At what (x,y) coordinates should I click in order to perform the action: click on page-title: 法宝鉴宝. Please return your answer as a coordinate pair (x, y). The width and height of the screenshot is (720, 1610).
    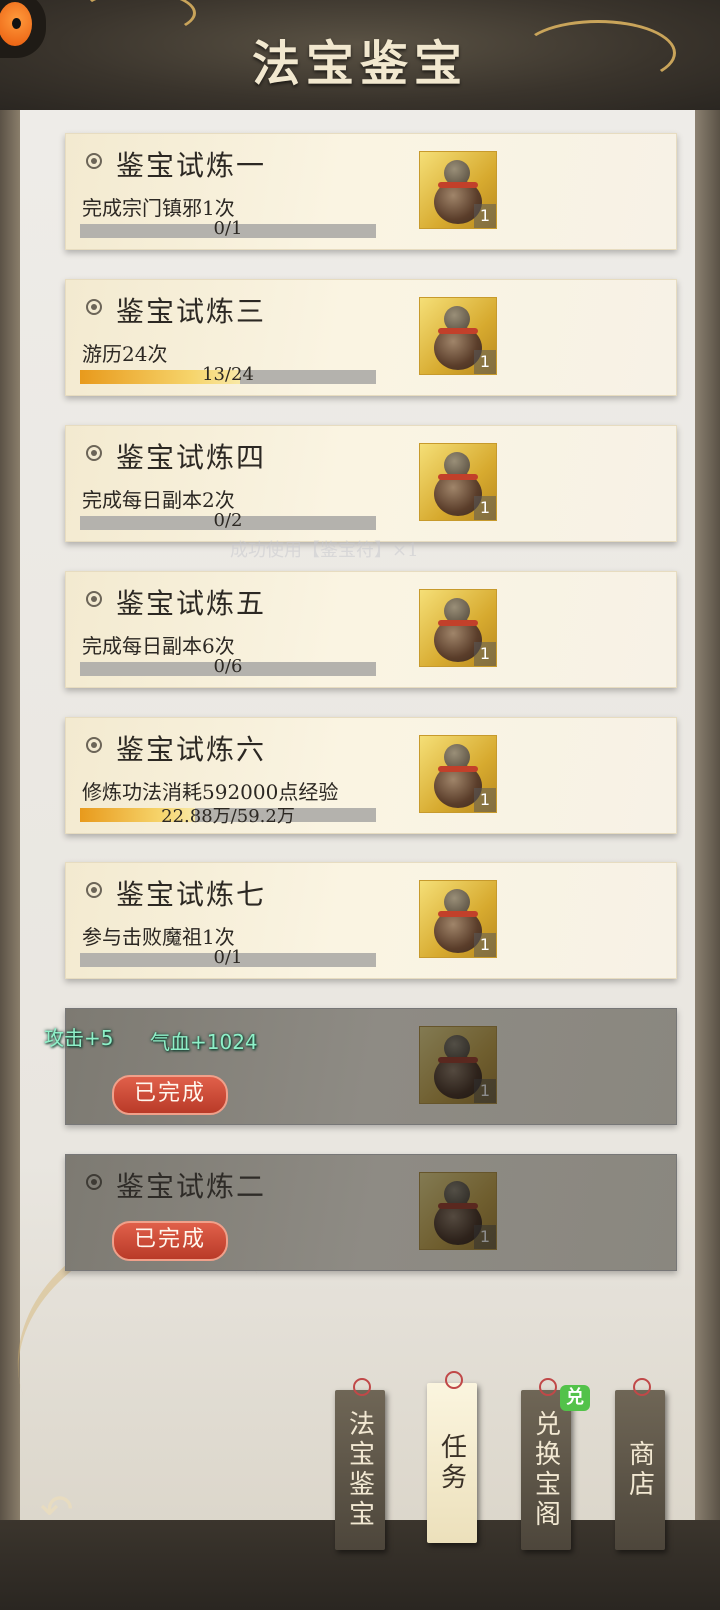
    Looking at the image, I should click on (359, 64).